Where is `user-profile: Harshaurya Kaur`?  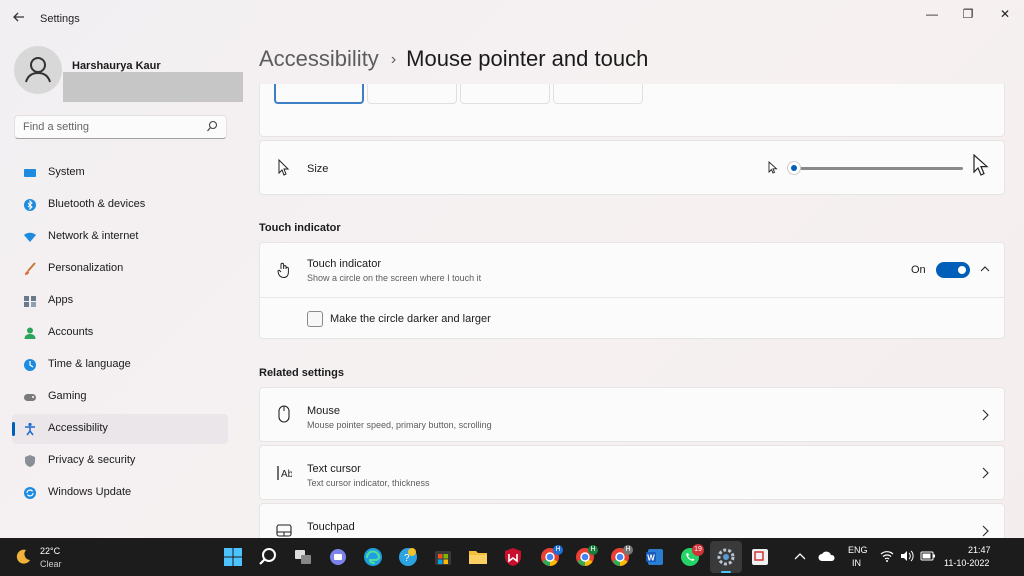 user-profile: Harshaurya Kaur is located at coordinates (129, 75).